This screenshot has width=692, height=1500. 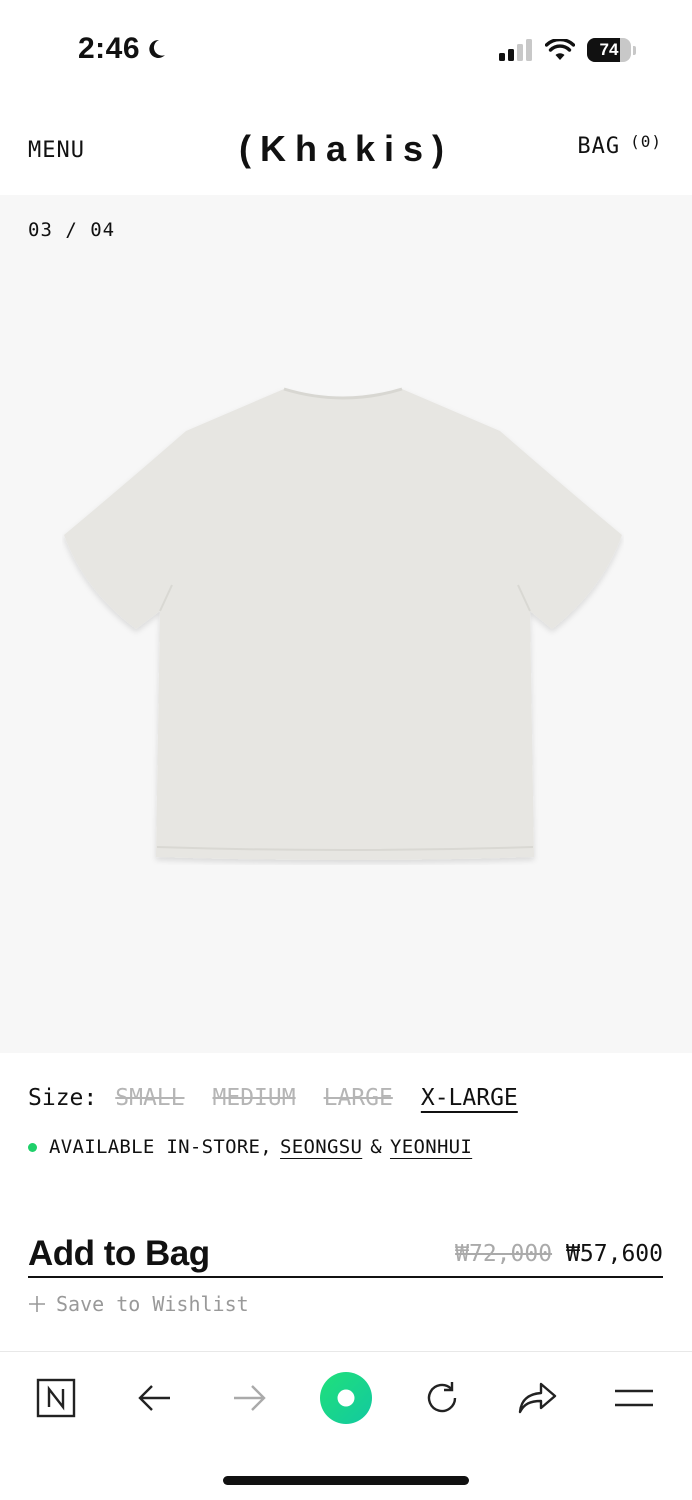 What do you see at coordinates (442, 1398) in the screenshot?
I see `reload-icon` at bounding box center [442, 1398].